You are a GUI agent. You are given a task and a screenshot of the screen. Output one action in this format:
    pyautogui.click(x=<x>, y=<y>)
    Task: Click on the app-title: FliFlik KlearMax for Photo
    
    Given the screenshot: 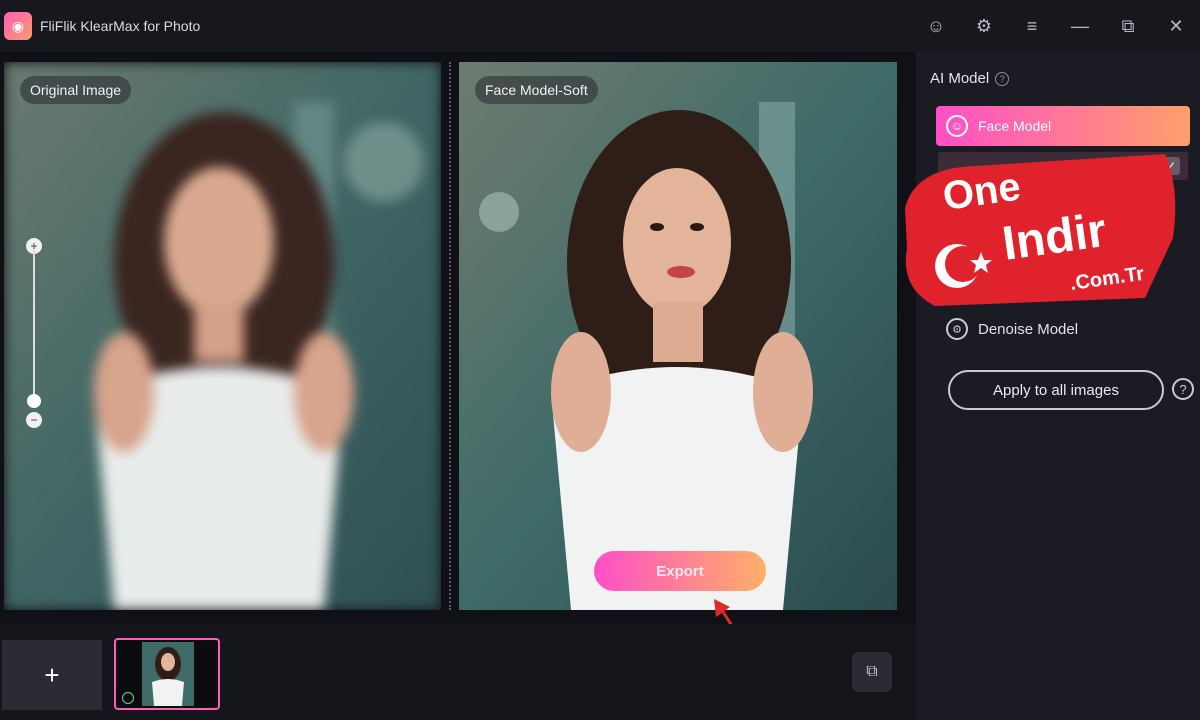 What is the action you would take?
    pyautogui.click(x=120, y=26)
    